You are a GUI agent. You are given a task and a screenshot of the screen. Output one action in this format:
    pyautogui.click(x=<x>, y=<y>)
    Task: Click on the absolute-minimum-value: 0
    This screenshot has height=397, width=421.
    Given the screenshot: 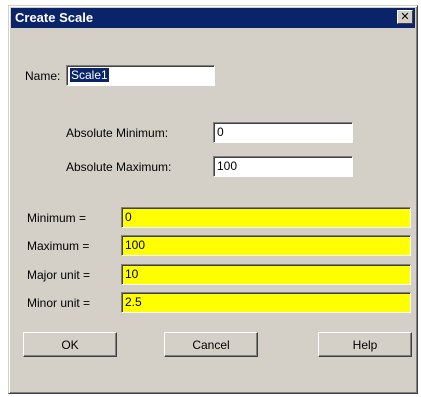 What is the action you would take?
    pyautogui.click(x=220, y=132)
    